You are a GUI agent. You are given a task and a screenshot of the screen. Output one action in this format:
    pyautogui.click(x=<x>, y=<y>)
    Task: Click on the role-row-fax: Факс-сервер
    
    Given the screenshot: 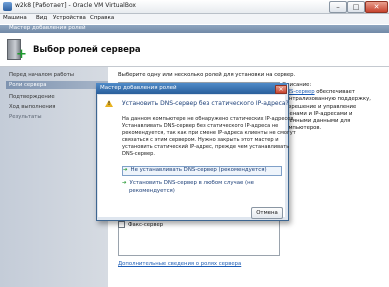 What is the action you would take?
    pyautogui.click(x=140, y=225)
    